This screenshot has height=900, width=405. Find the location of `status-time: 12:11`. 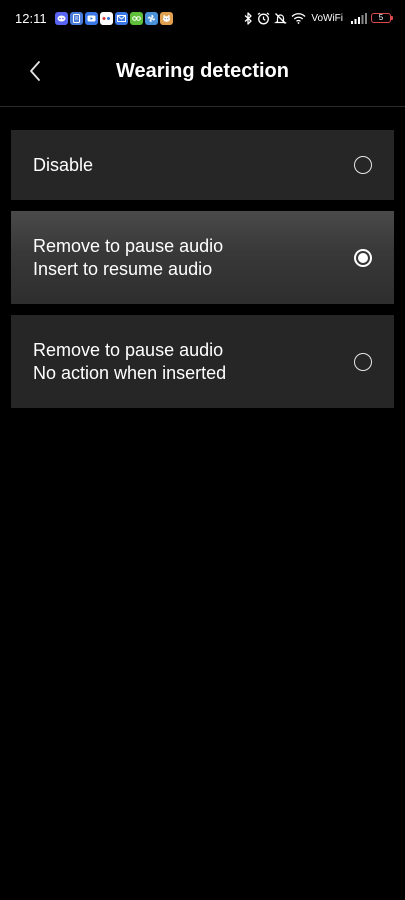

status-time: 12:11 is located at coordinates (31, 18).